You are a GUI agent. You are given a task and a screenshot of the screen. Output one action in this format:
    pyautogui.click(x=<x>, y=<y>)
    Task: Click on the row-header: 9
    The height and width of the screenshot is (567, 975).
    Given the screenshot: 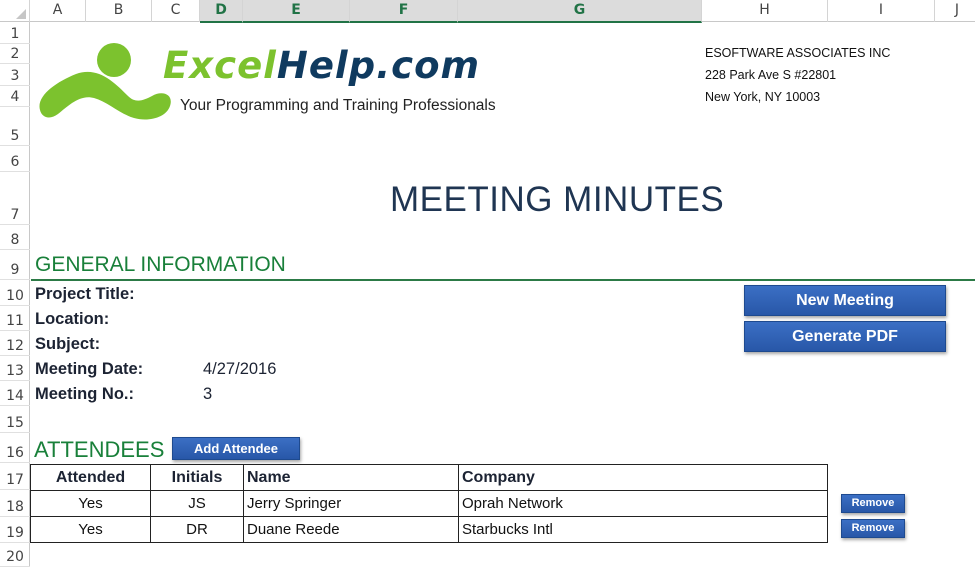 What is the action you would take?
    pyautogui.click(x=15, y=265)
    